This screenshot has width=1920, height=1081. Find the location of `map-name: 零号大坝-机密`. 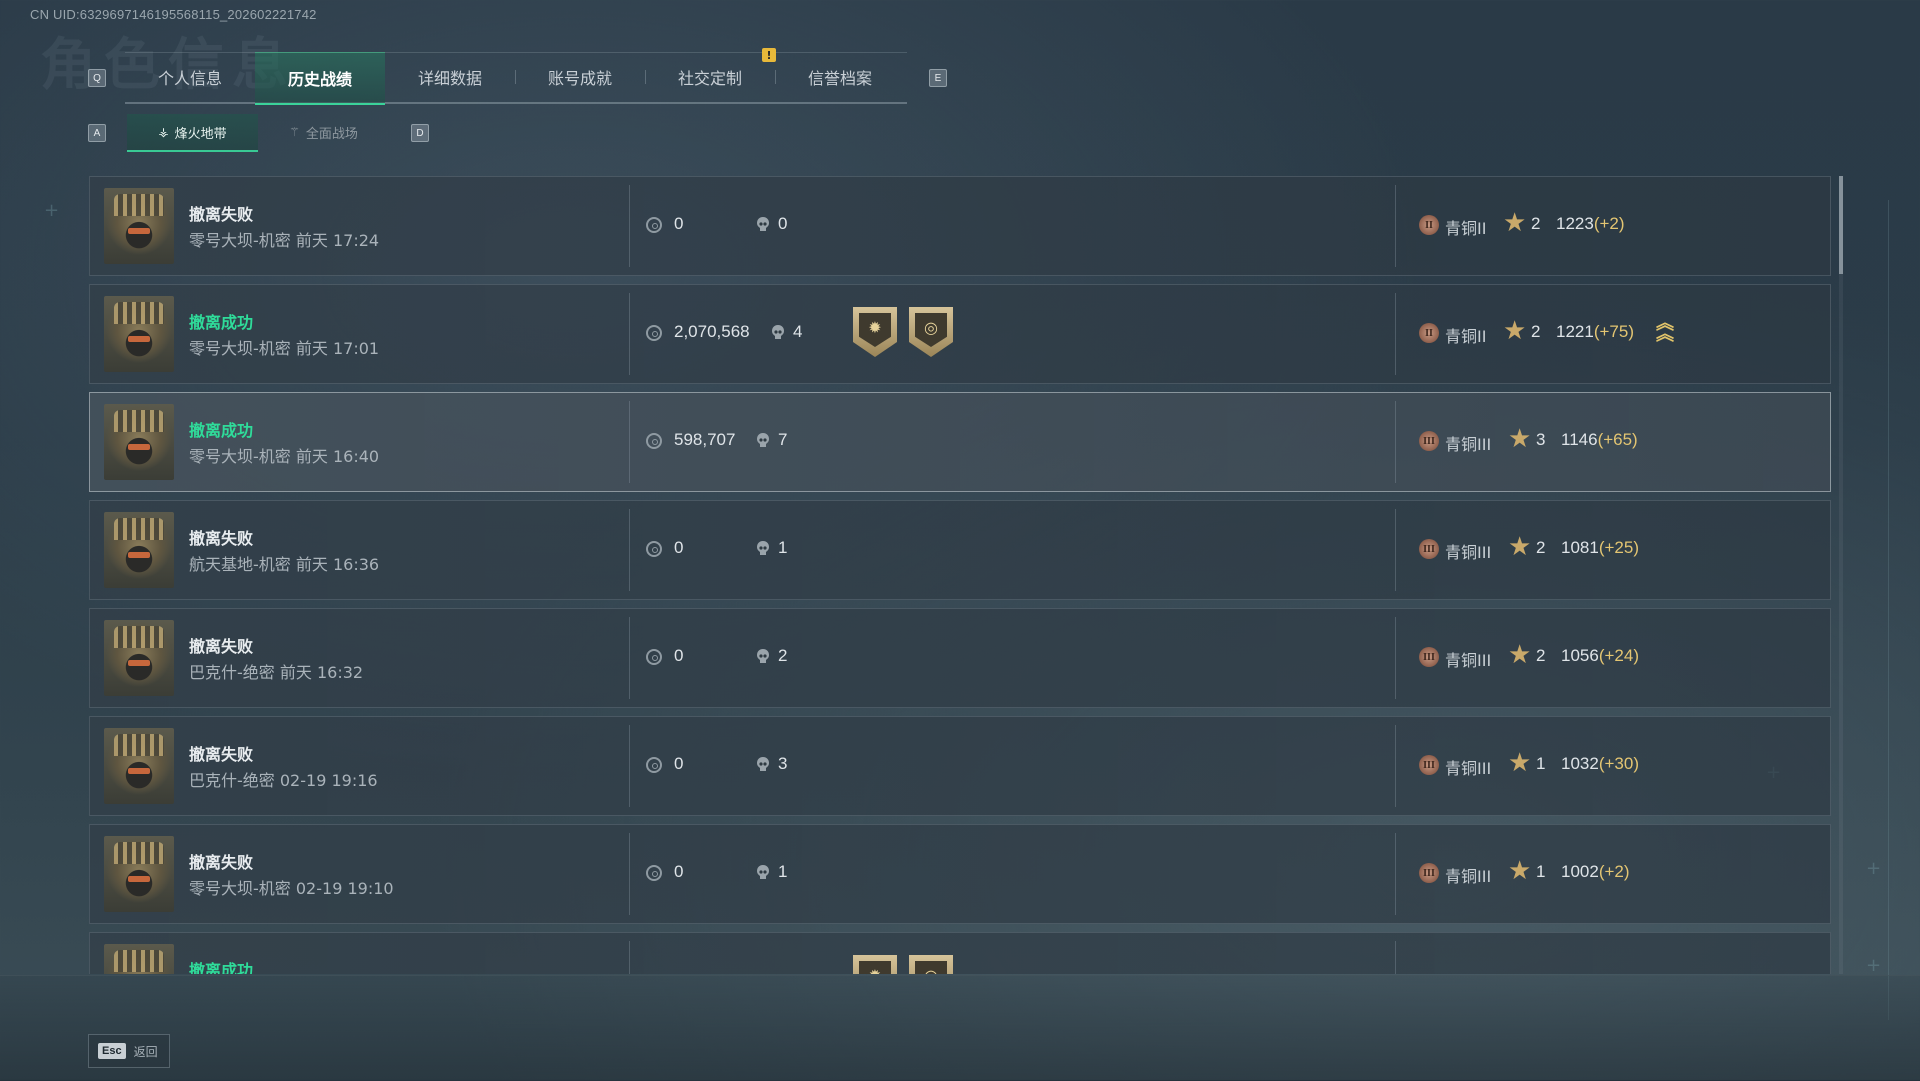

map-name: 零号大坝-机密 is located at coordinates (240, 240).